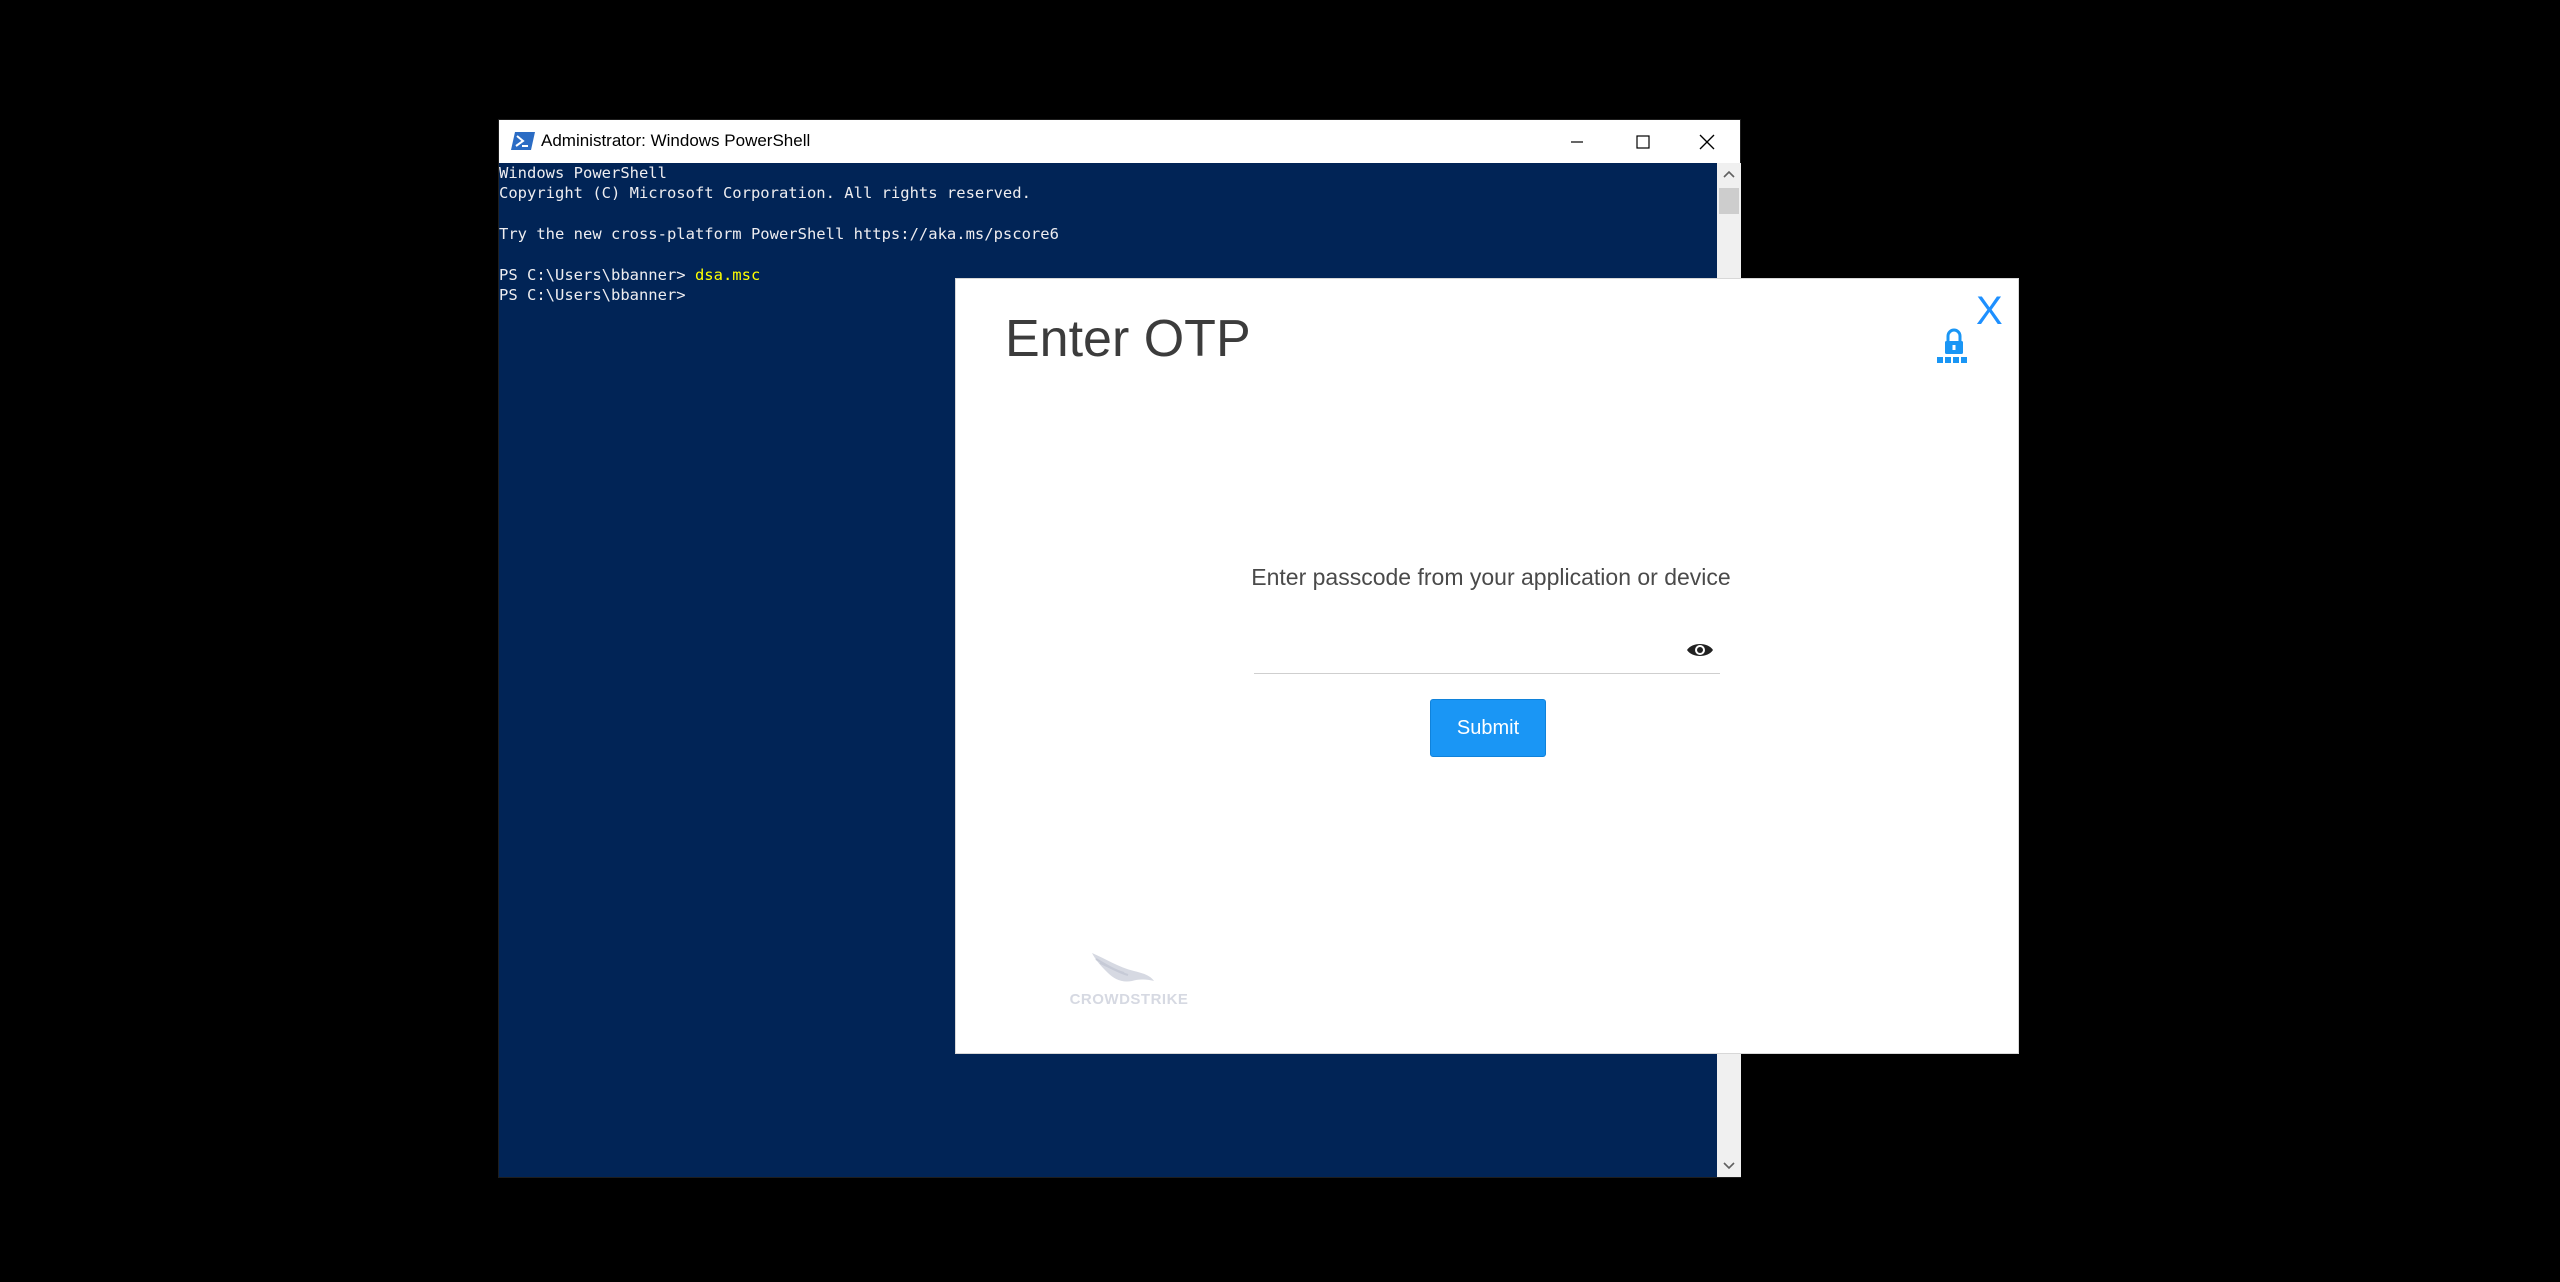  I want to click on lock-icon, so click(1952, 345).